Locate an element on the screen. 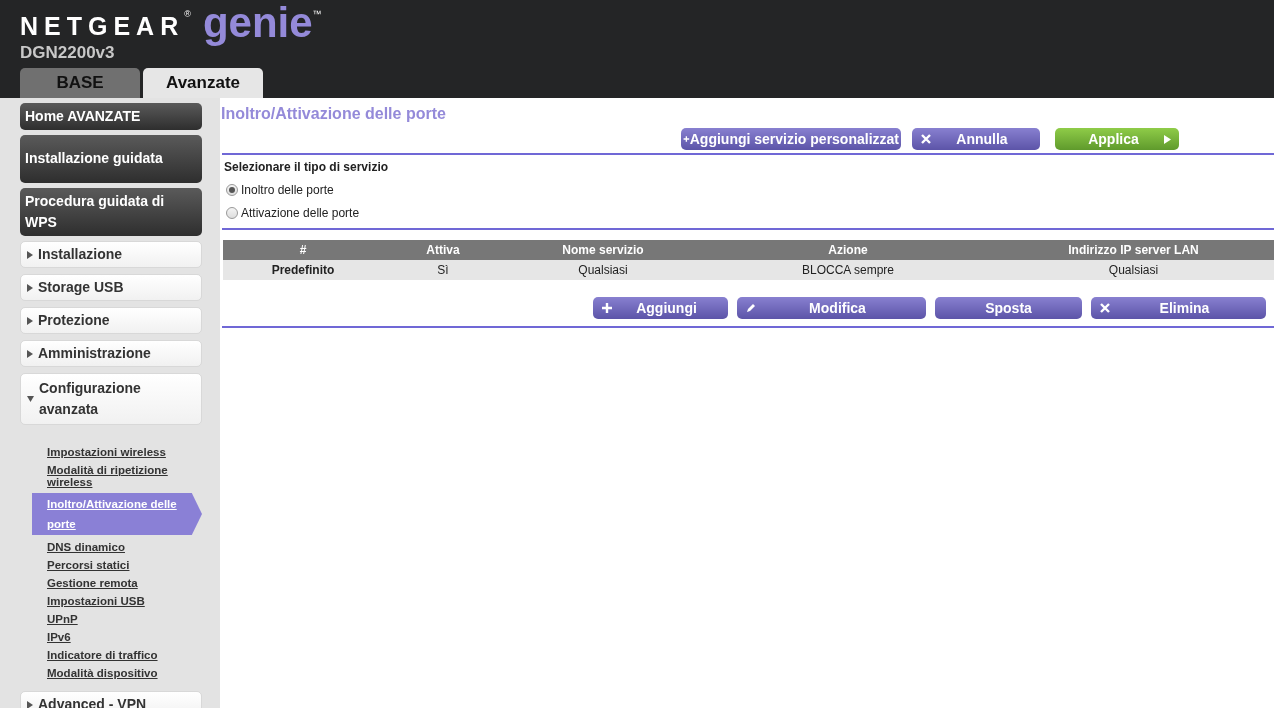  table-cell: BLOCCA sempre is located at coordinates (848, 270).